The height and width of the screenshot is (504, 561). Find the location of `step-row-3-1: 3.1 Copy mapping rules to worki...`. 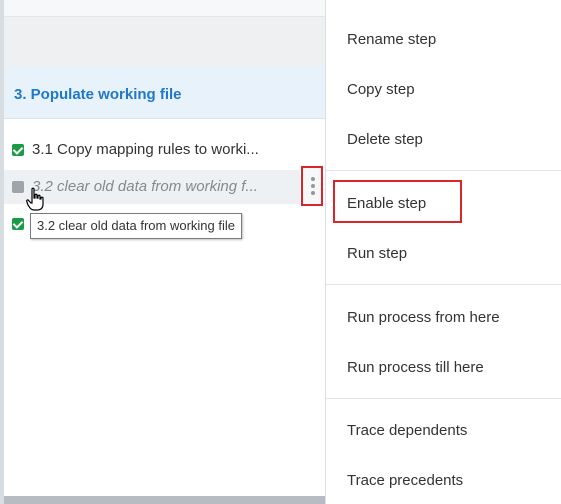

step-row-3-1: 3.1 Copy mapping rules to worki... is located at coordinates (164, 150).